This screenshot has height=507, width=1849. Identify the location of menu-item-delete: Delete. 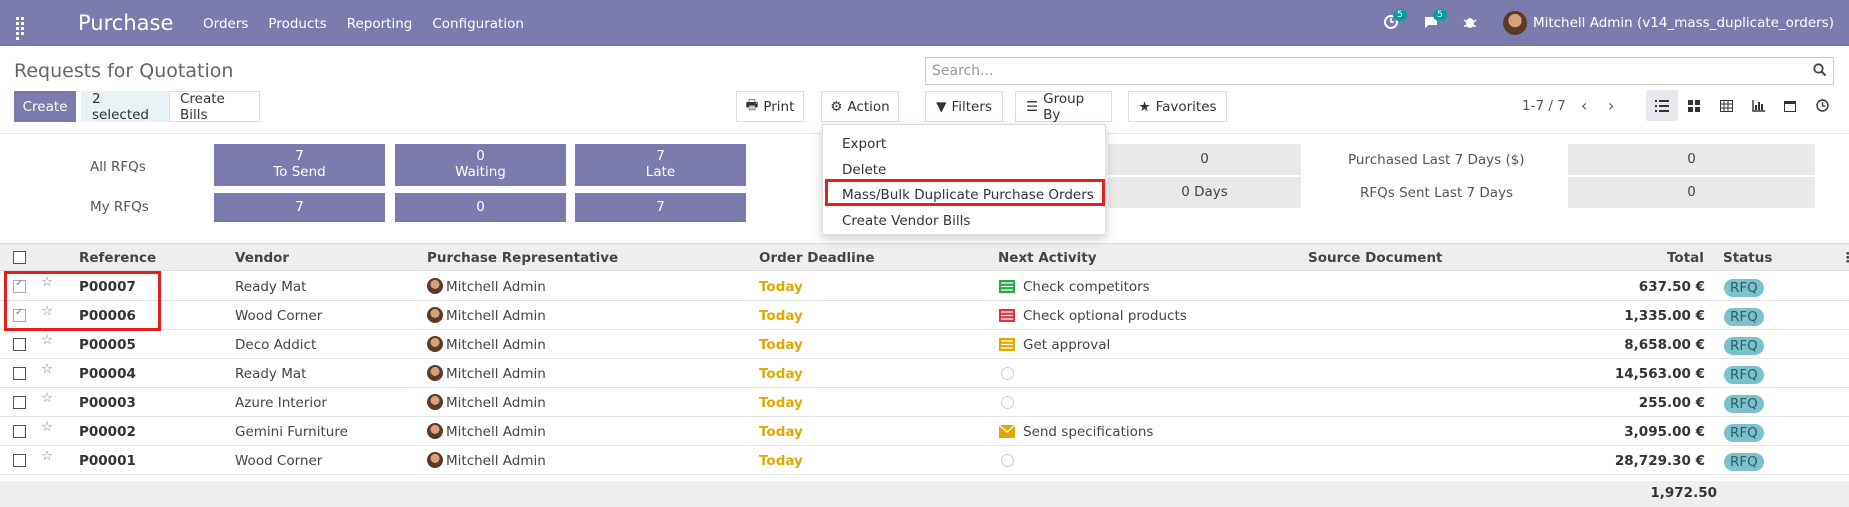
(864, 170).